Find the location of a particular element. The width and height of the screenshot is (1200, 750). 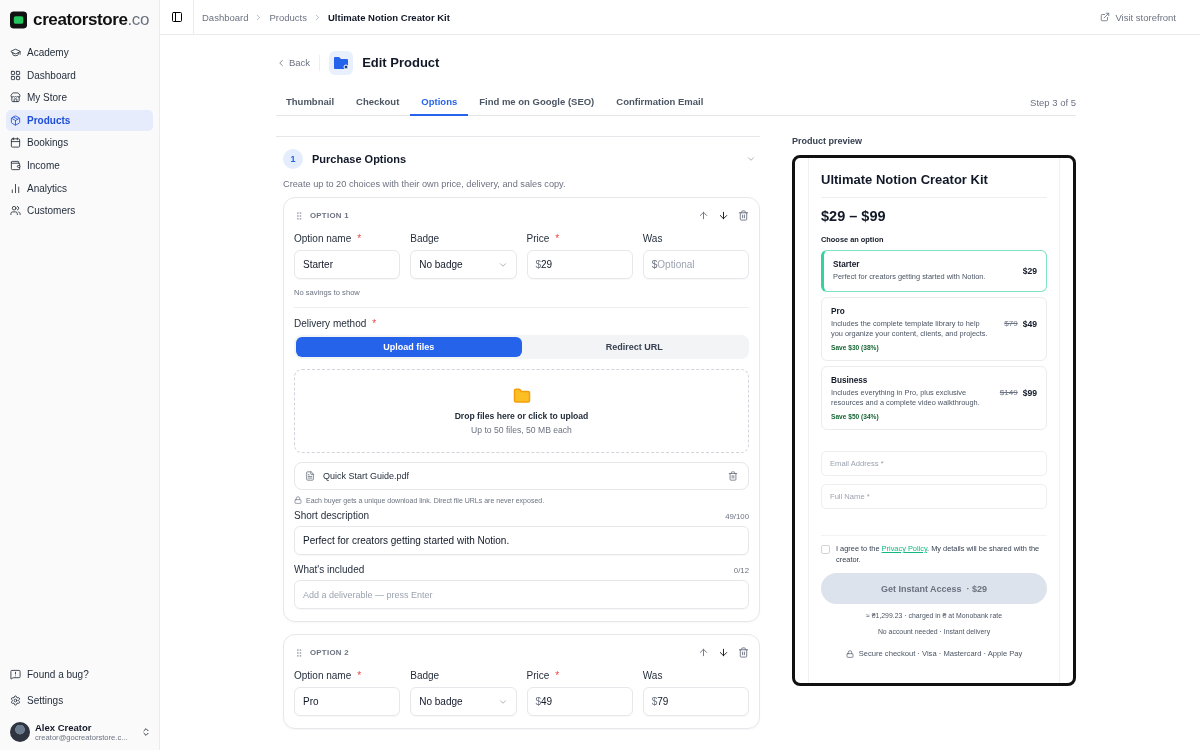

bar-chart-icon is located at coordinates (15, 188).